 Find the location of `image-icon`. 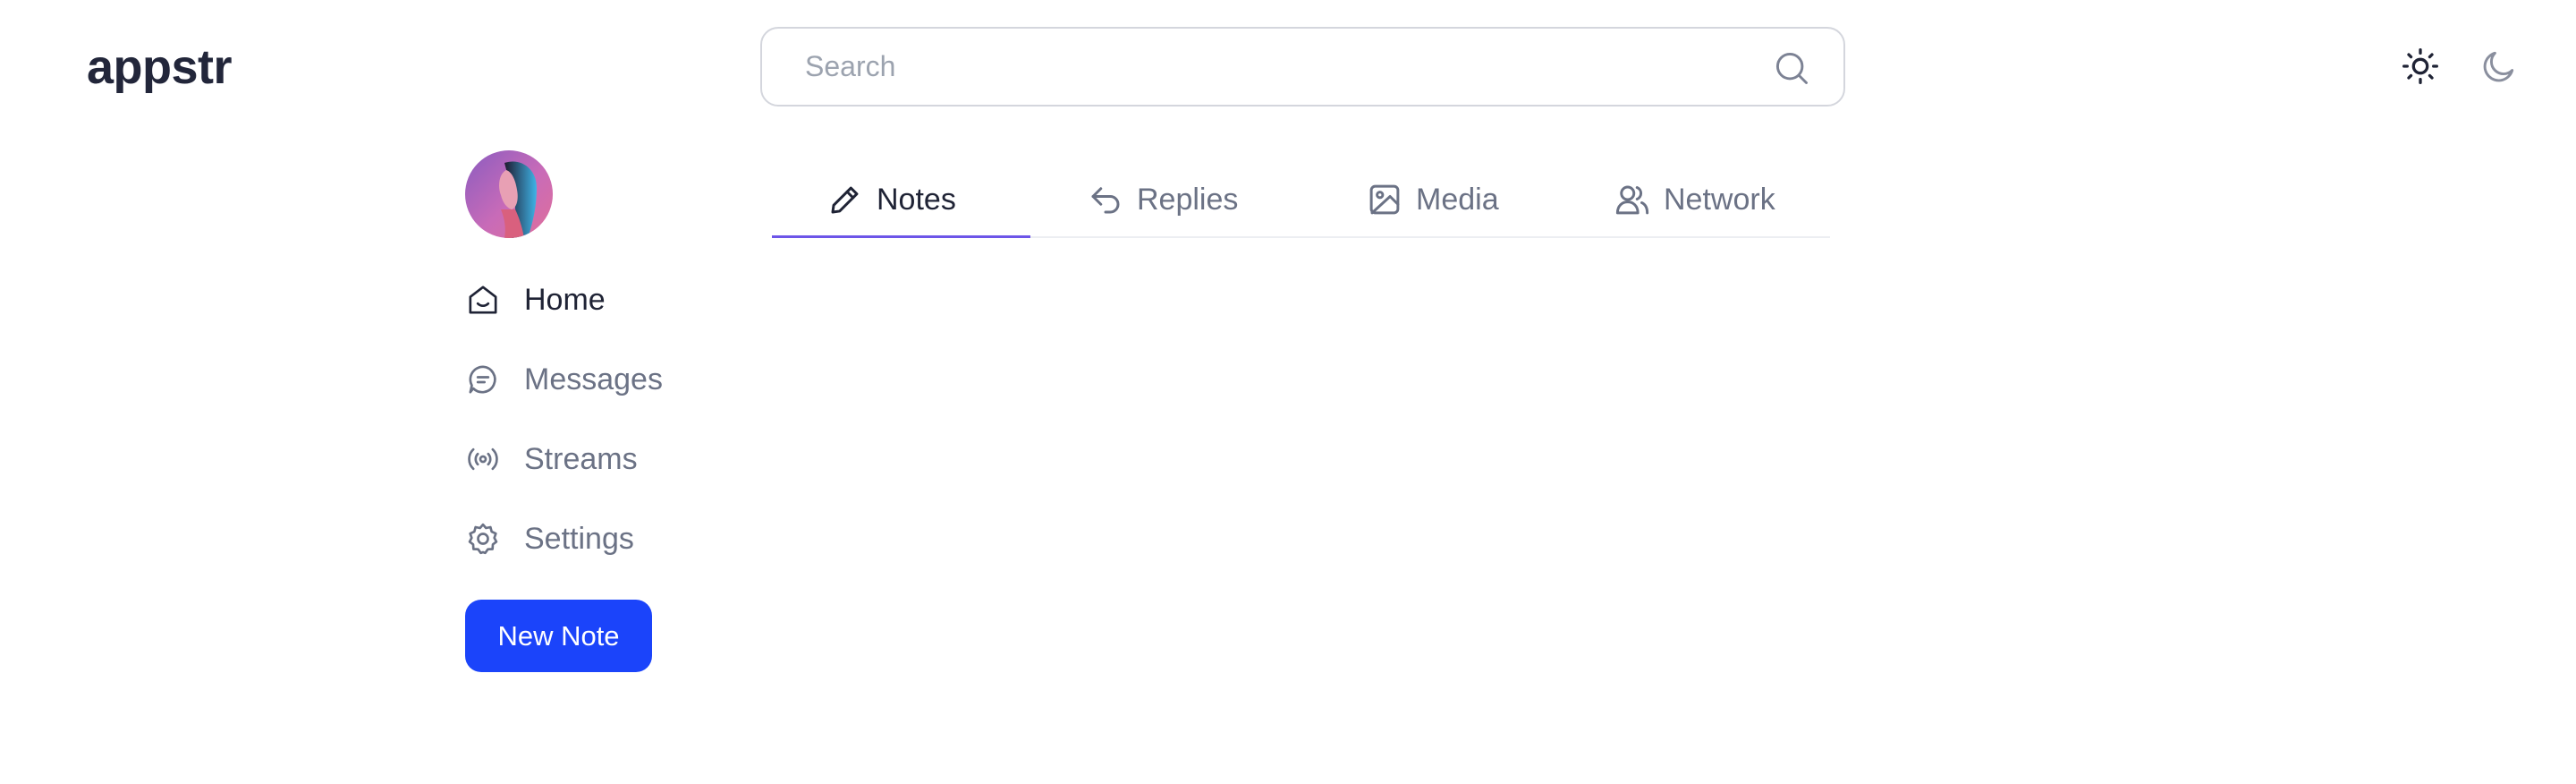

image-icon is located at coordinates (1384, 199).